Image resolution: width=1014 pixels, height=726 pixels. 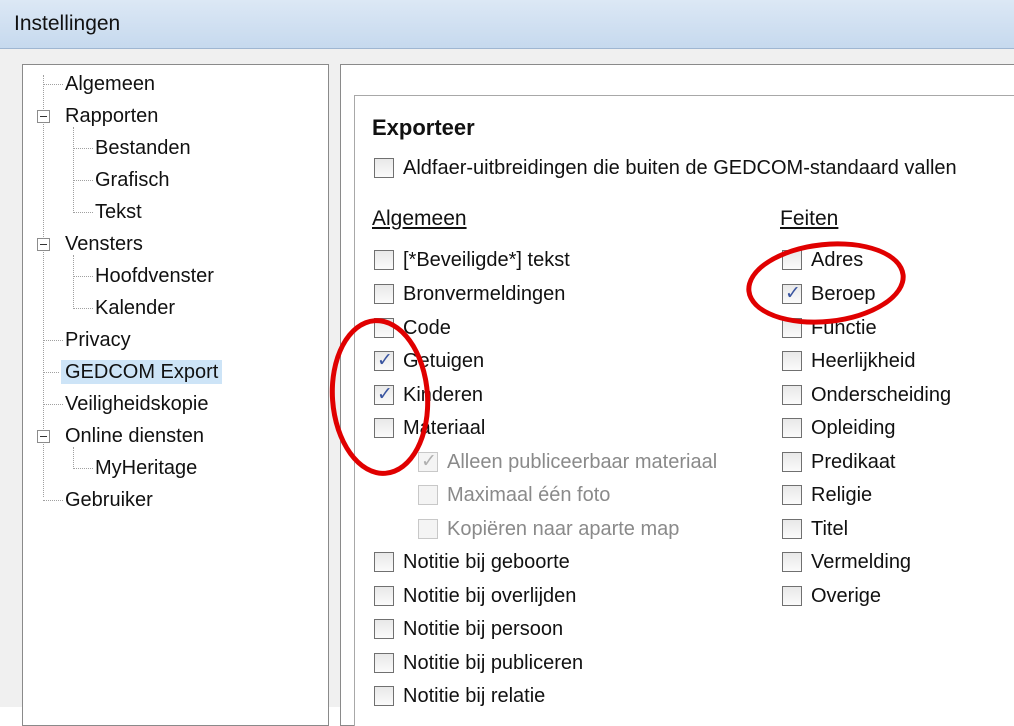 I want to click on section-heading-exporteer: Exporteer, so click(x=423, y=127).